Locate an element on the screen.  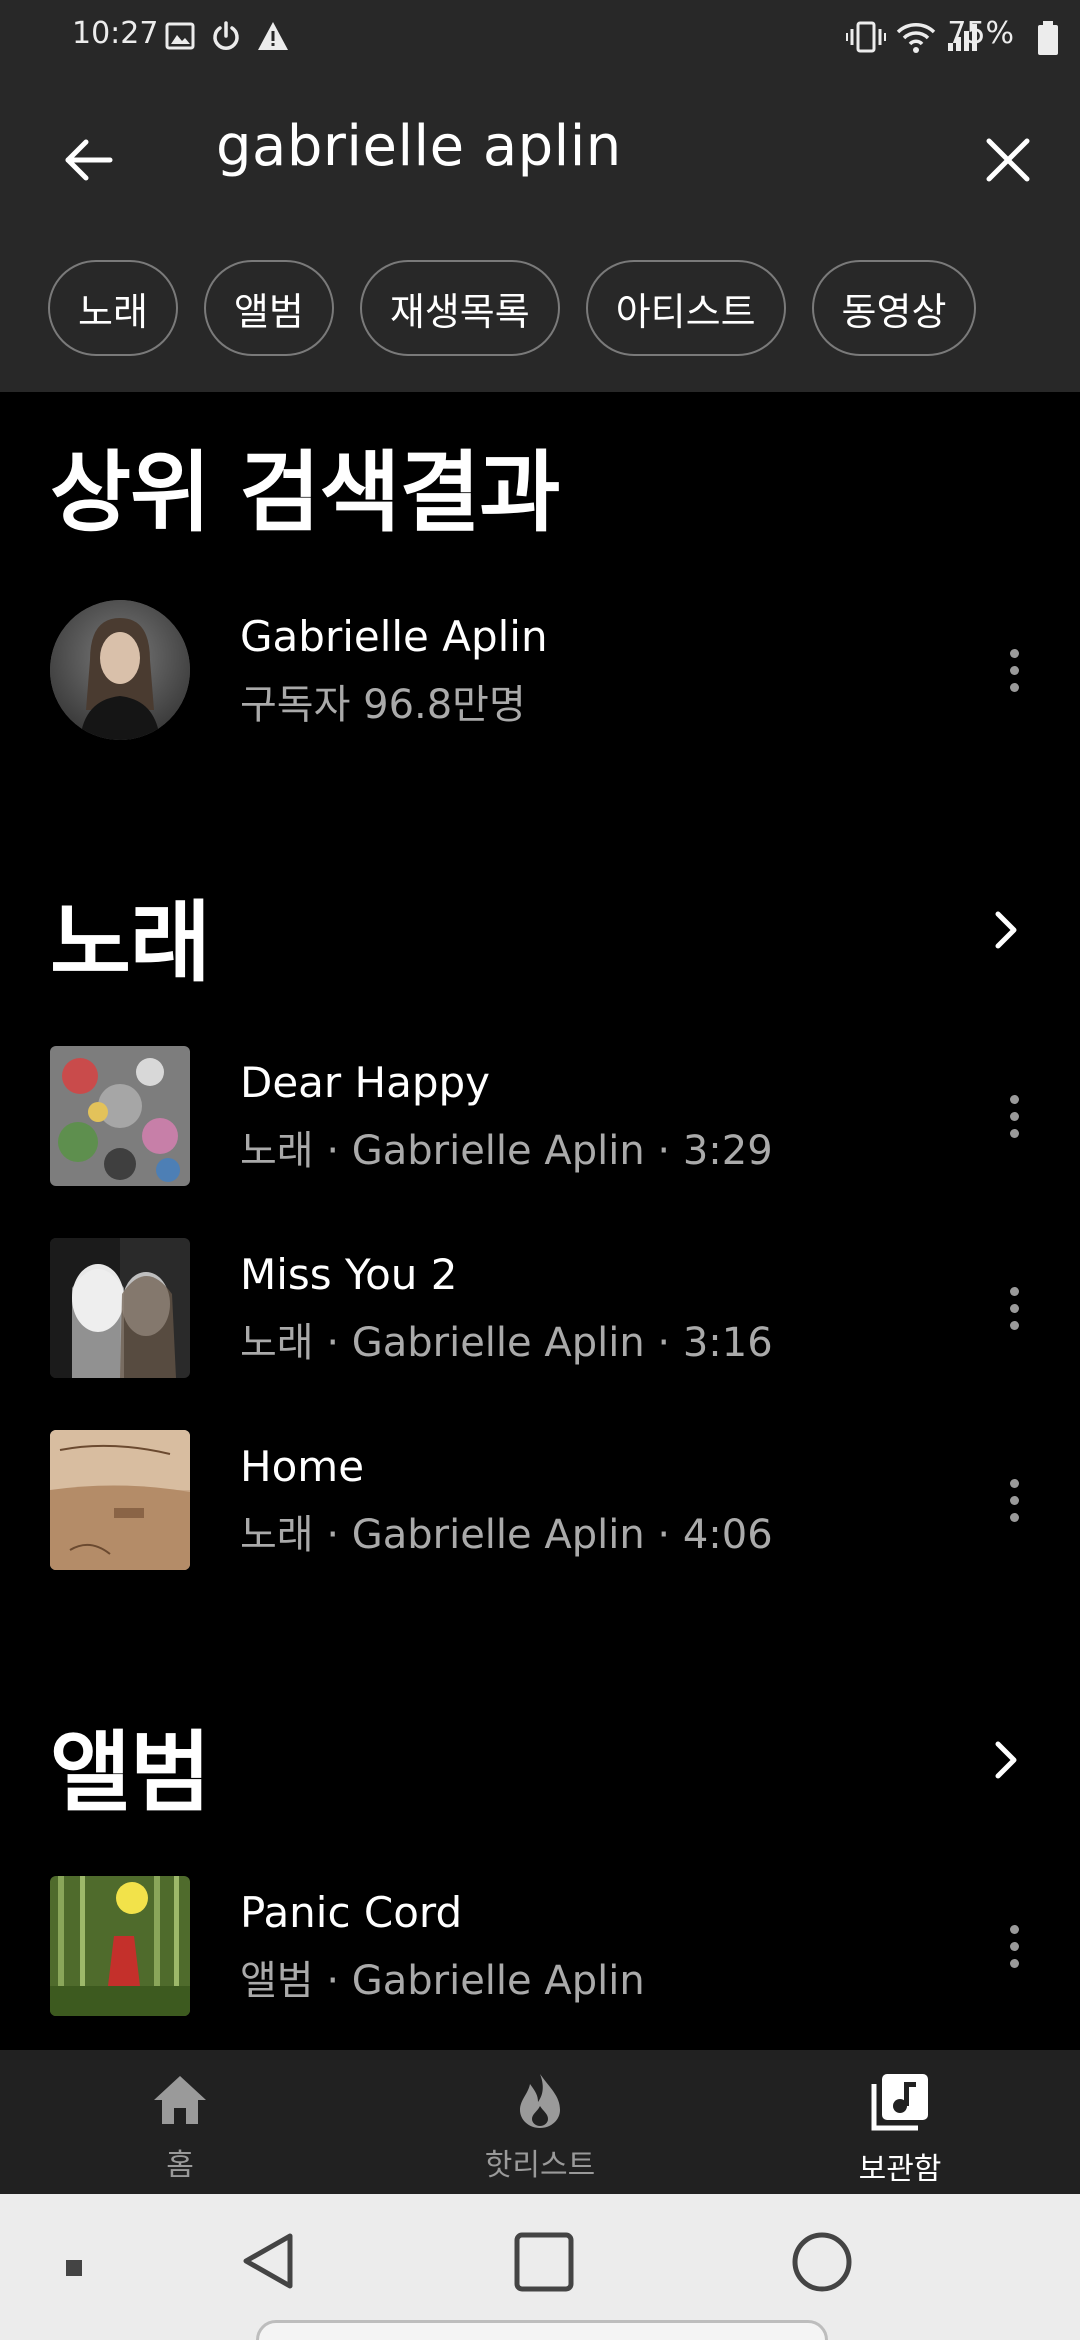
songs-section-title: 노래 is located at coordinates (130, 942).